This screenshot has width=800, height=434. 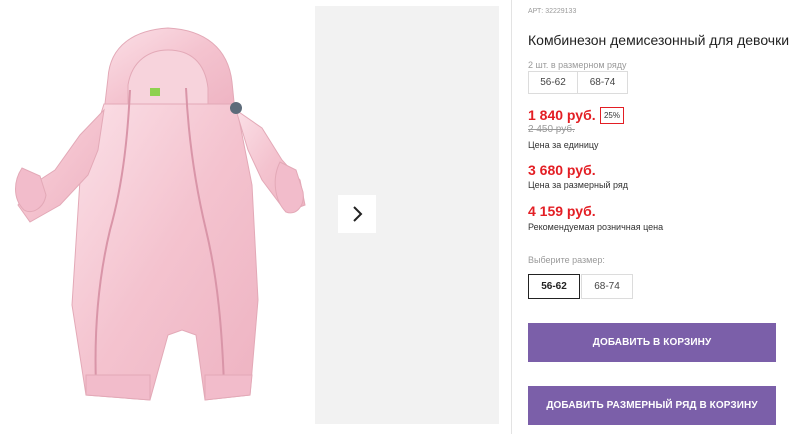 I want to click on unit-price: 1 840 руб., so click(x=562, y=115).